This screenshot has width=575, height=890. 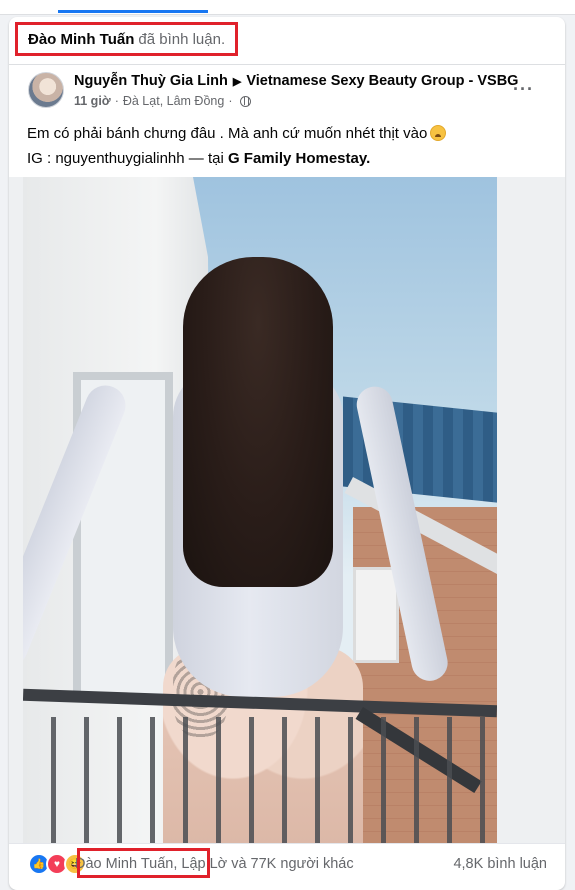 What do you see at coordinates (173, 101) in the screenshot?
I see `post-location-link: Đà Lạt, Lâm Đồng` at bounding box center [173, 101].